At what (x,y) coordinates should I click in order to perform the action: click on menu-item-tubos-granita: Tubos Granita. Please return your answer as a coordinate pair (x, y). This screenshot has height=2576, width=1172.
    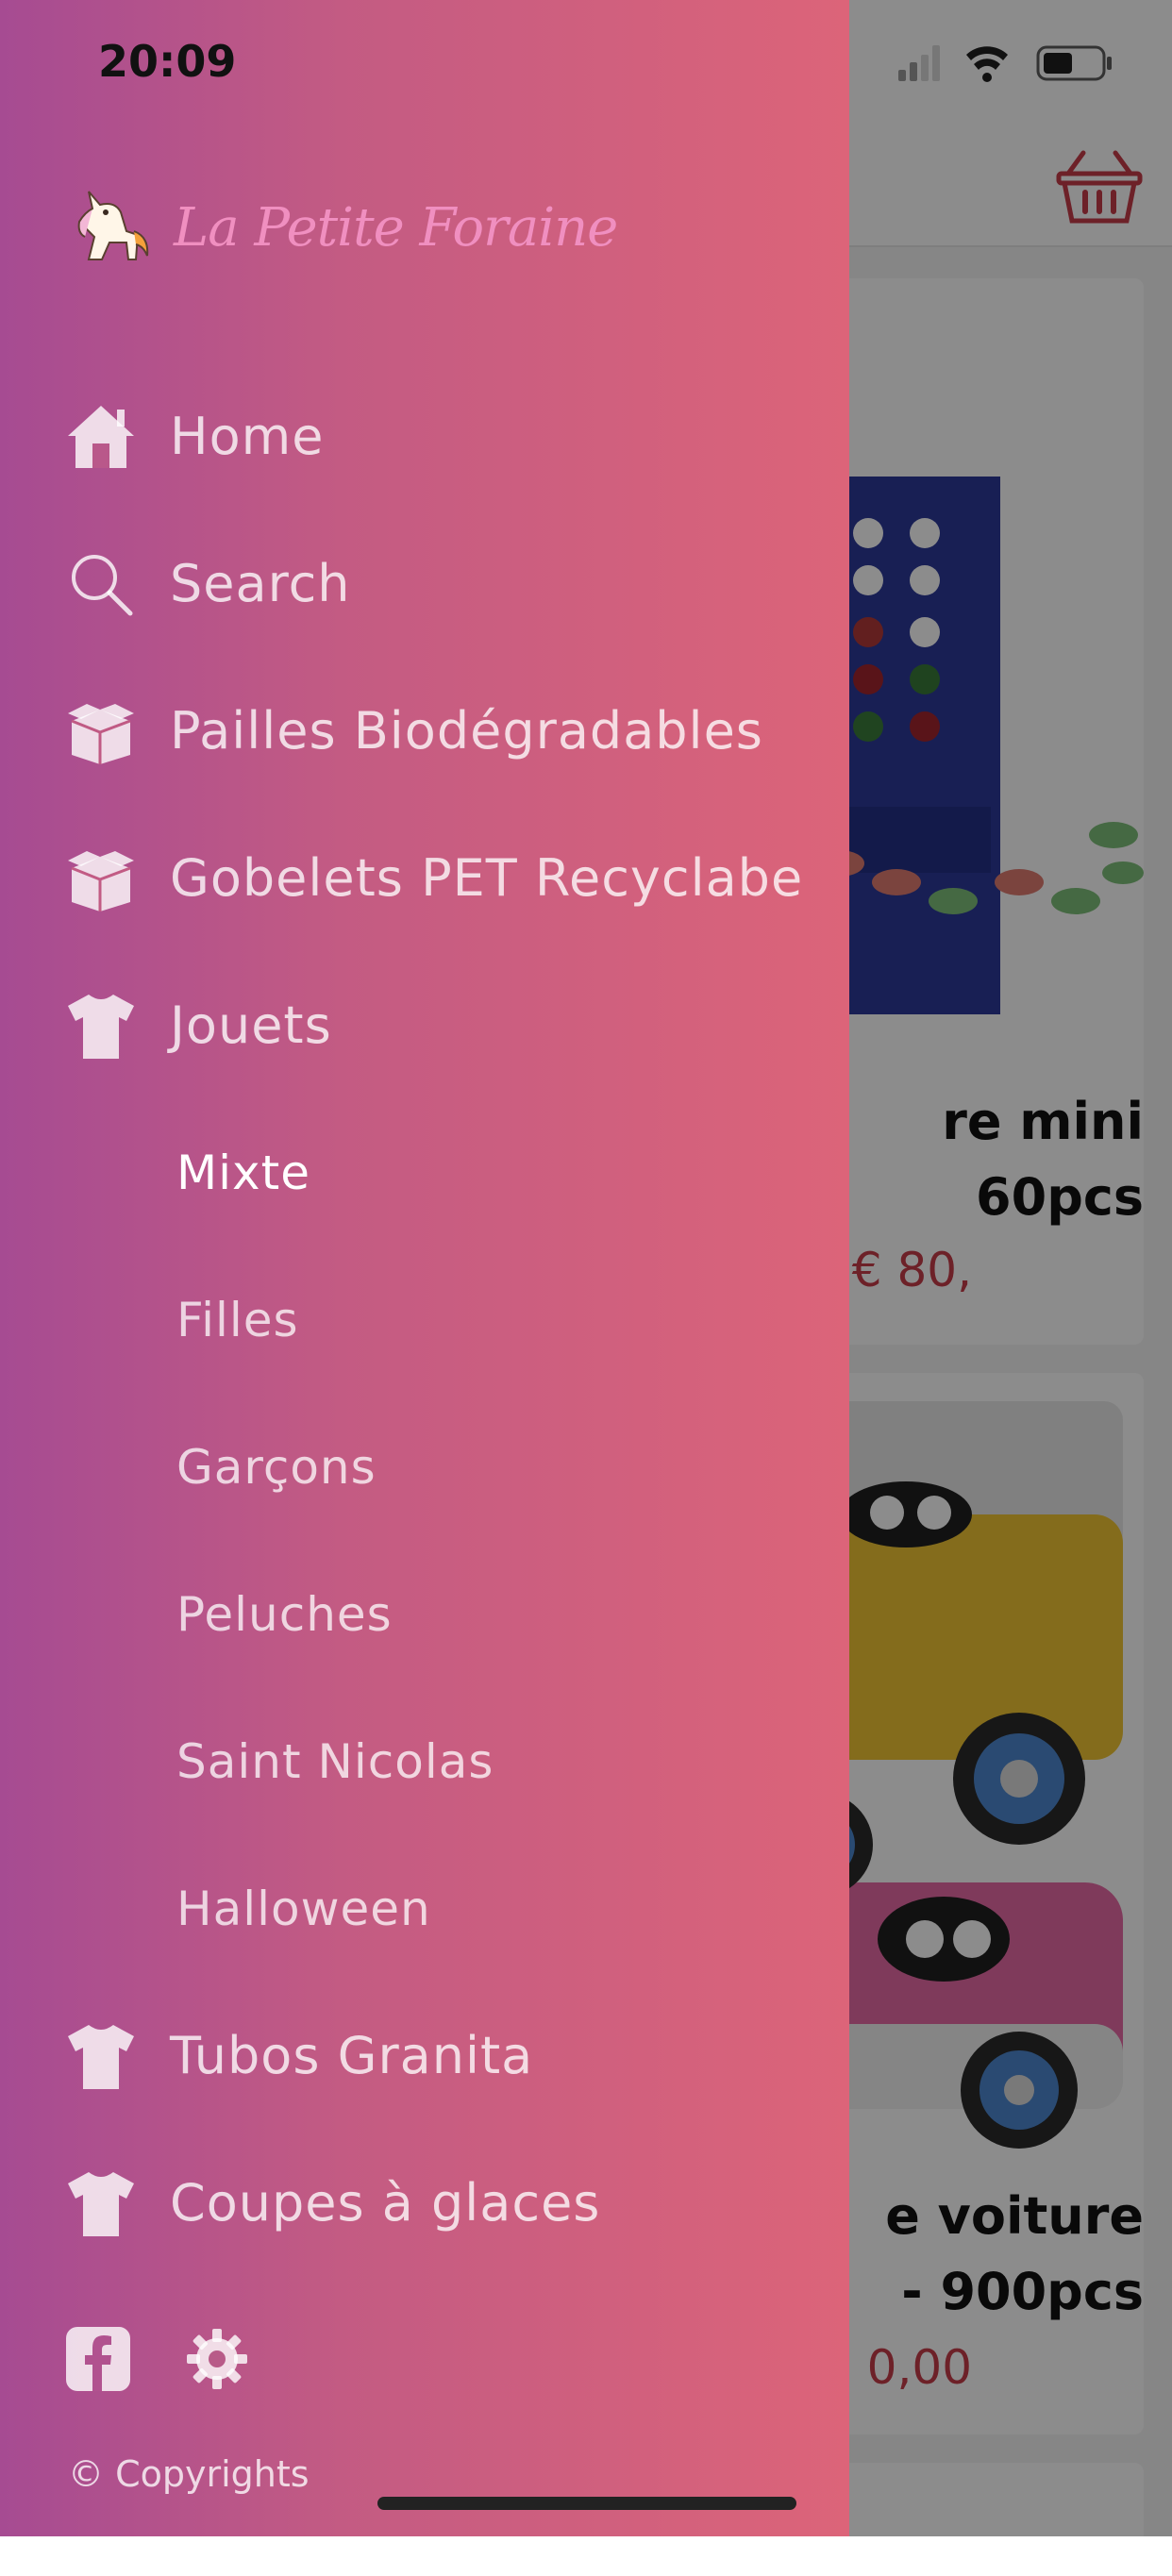
    Looking at the image, I should click on (424, 2077).